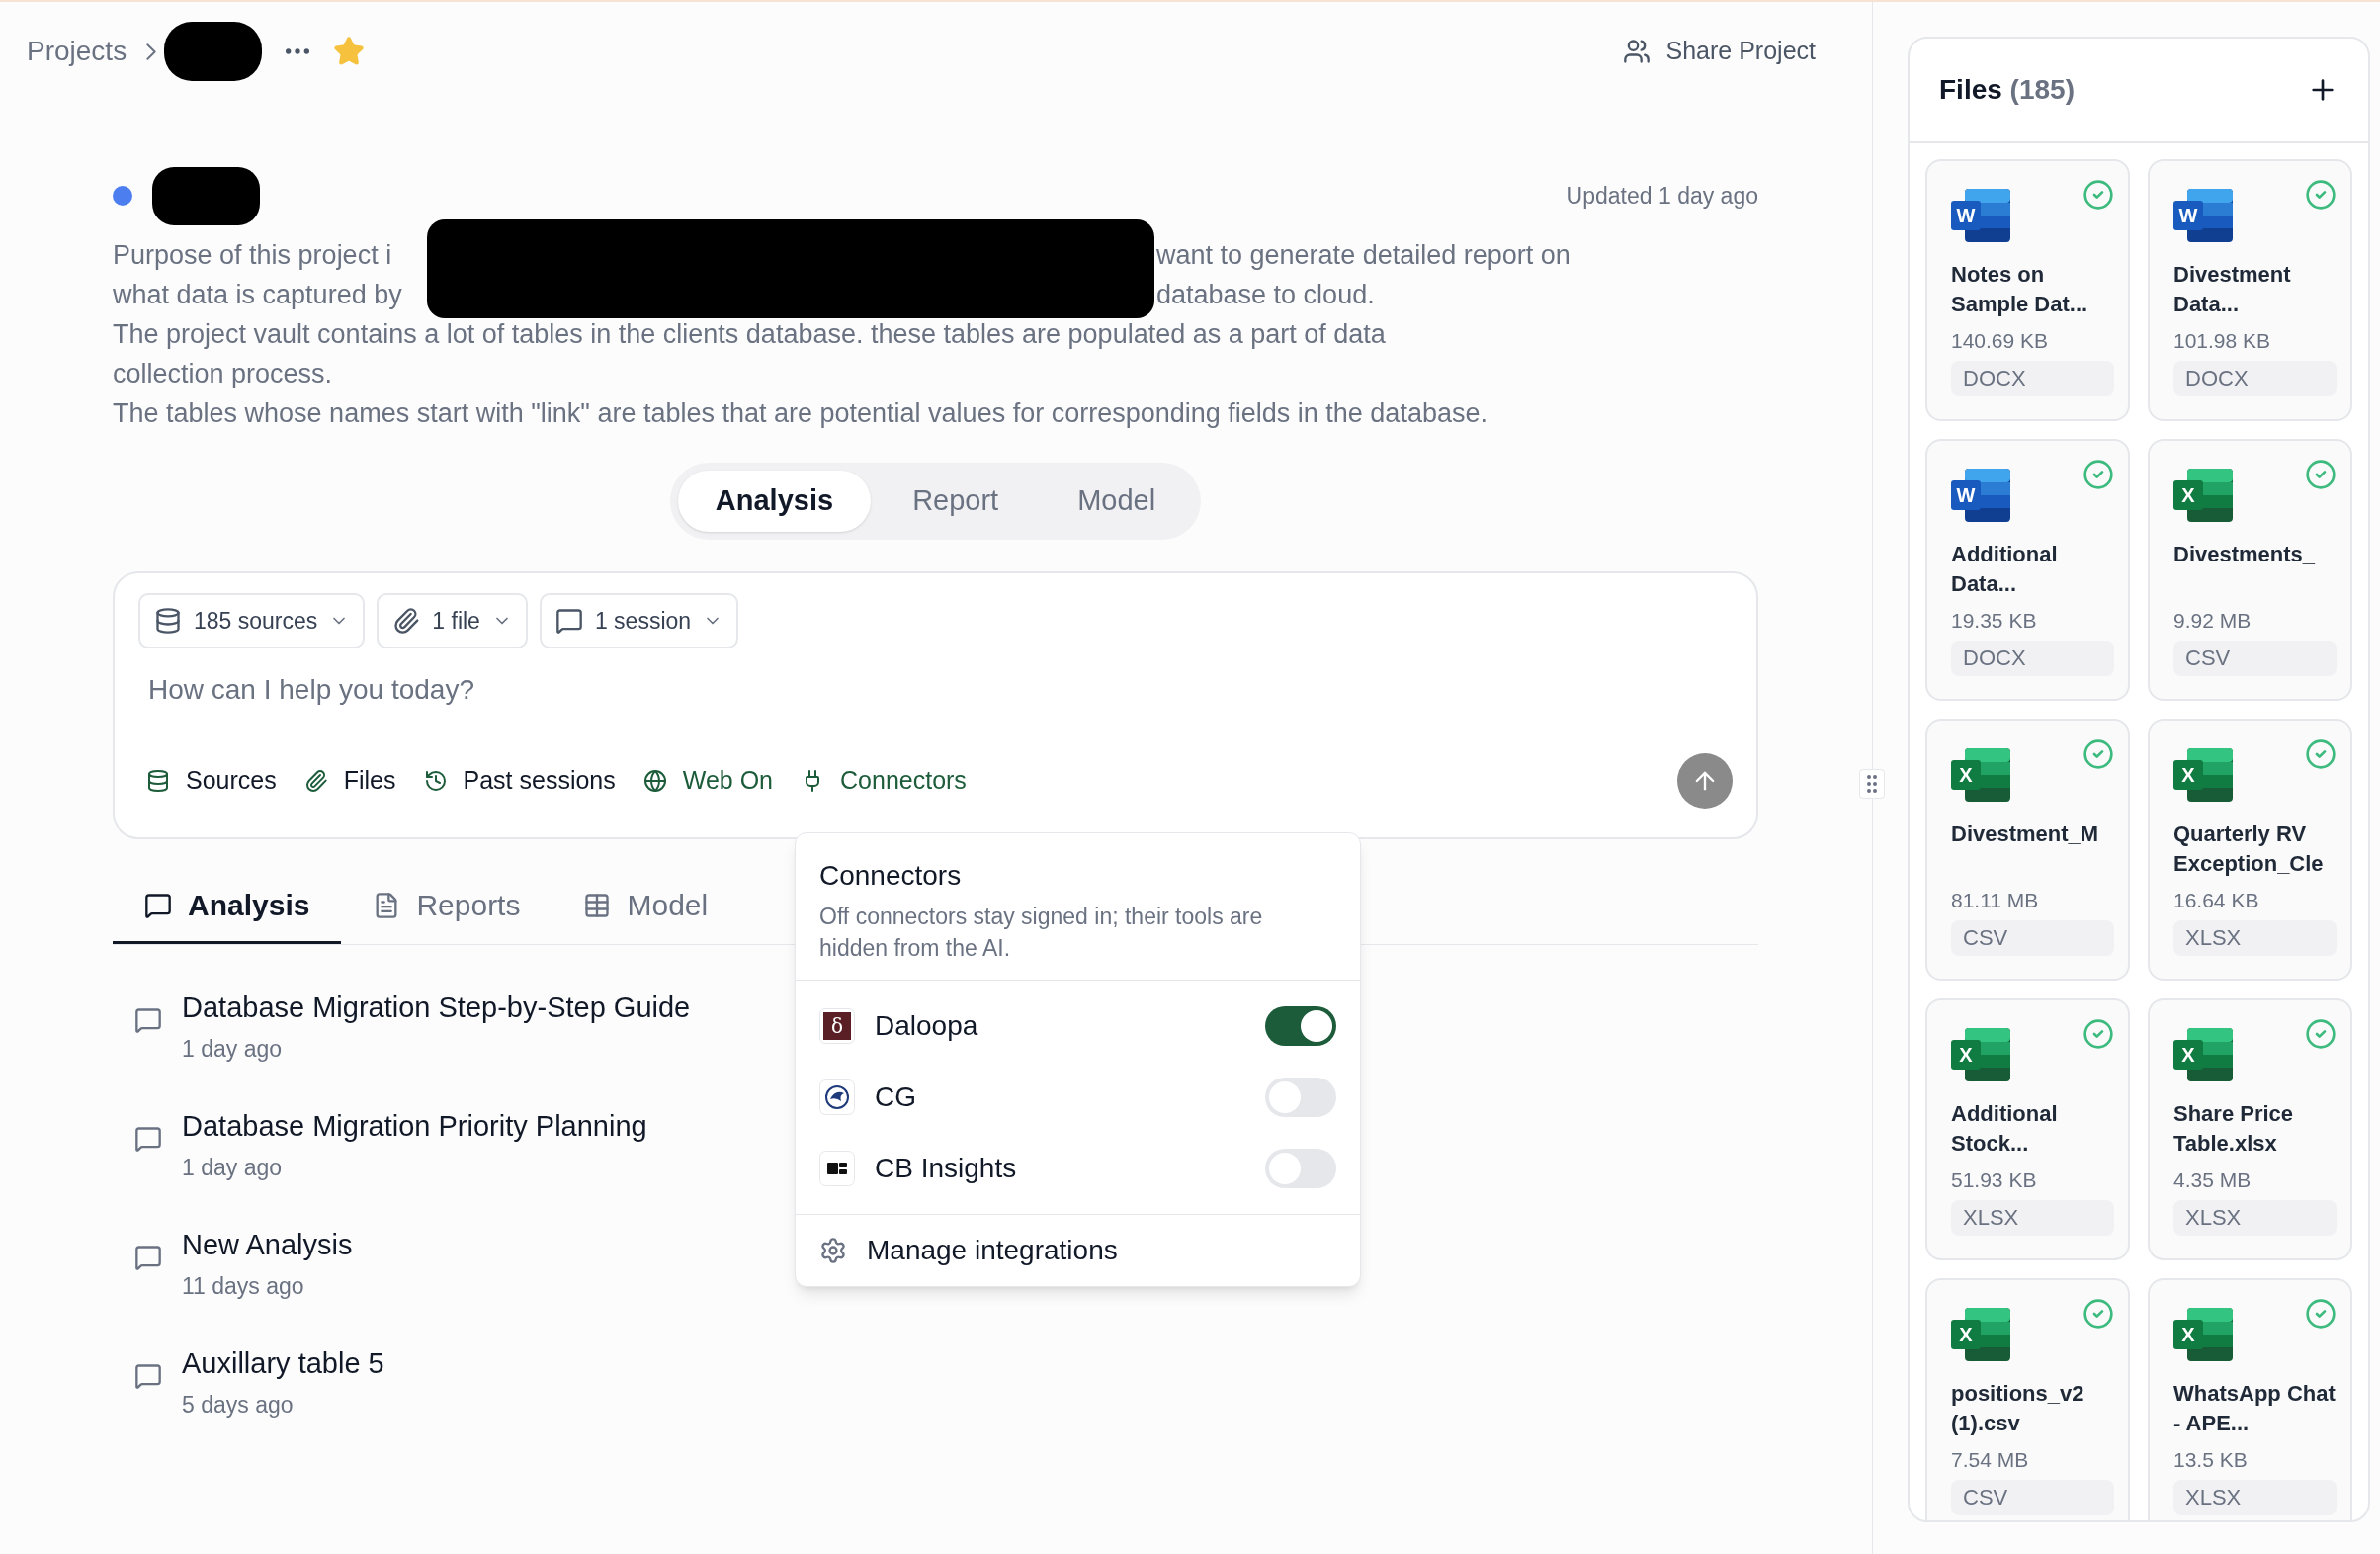  What do you see at coordinates (151, 52) in the screenshot?
I see `chevron-right-icon` at bounding box center [151, 52].